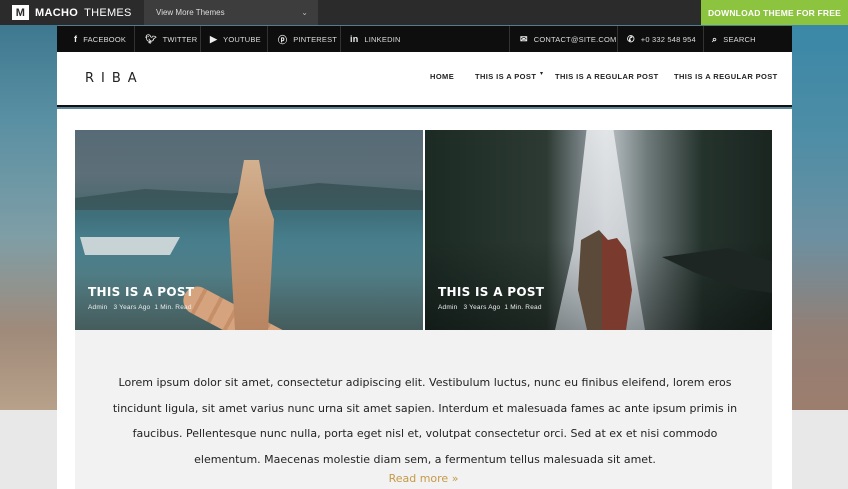 This screenshot has width=848, height=489. I want to click on site-logo: RIBA, so click(114, 78).